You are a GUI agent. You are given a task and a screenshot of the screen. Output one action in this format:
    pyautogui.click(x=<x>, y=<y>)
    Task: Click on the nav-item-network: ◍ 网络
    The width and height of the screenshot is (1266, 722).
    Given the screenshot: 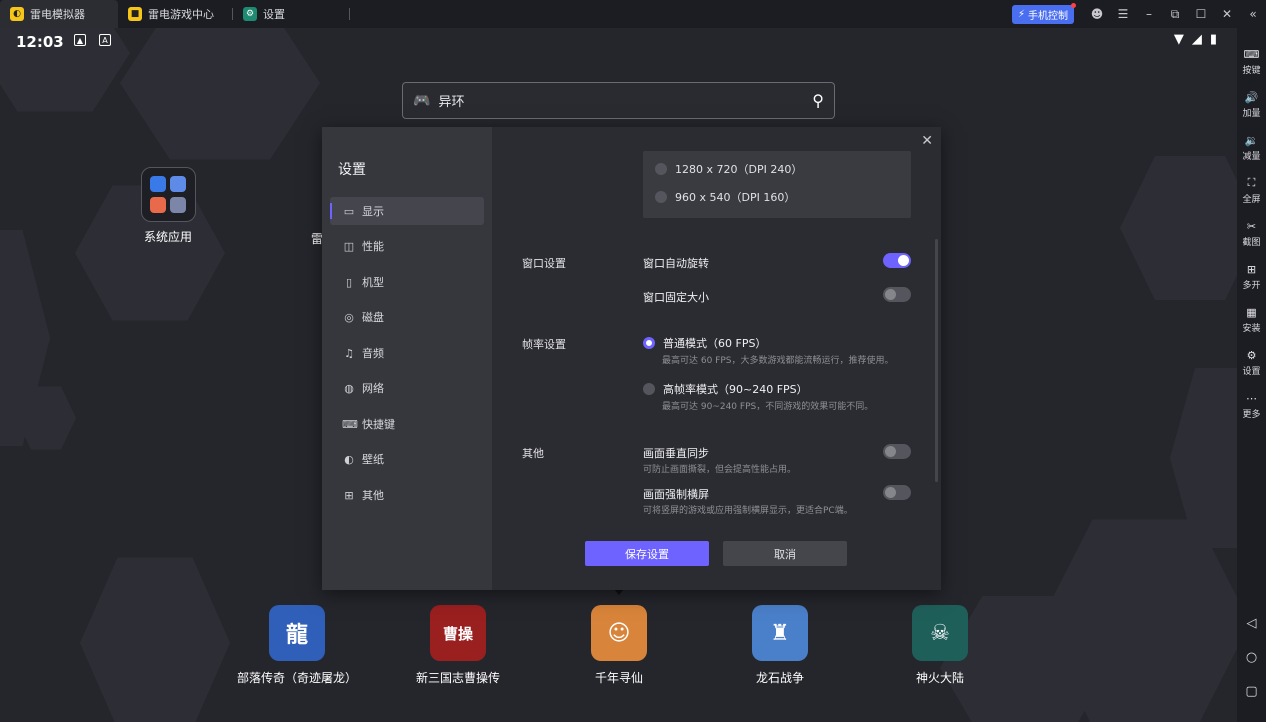 What is the action you would take?
    pyautogui.click(x=407, y=388)
    